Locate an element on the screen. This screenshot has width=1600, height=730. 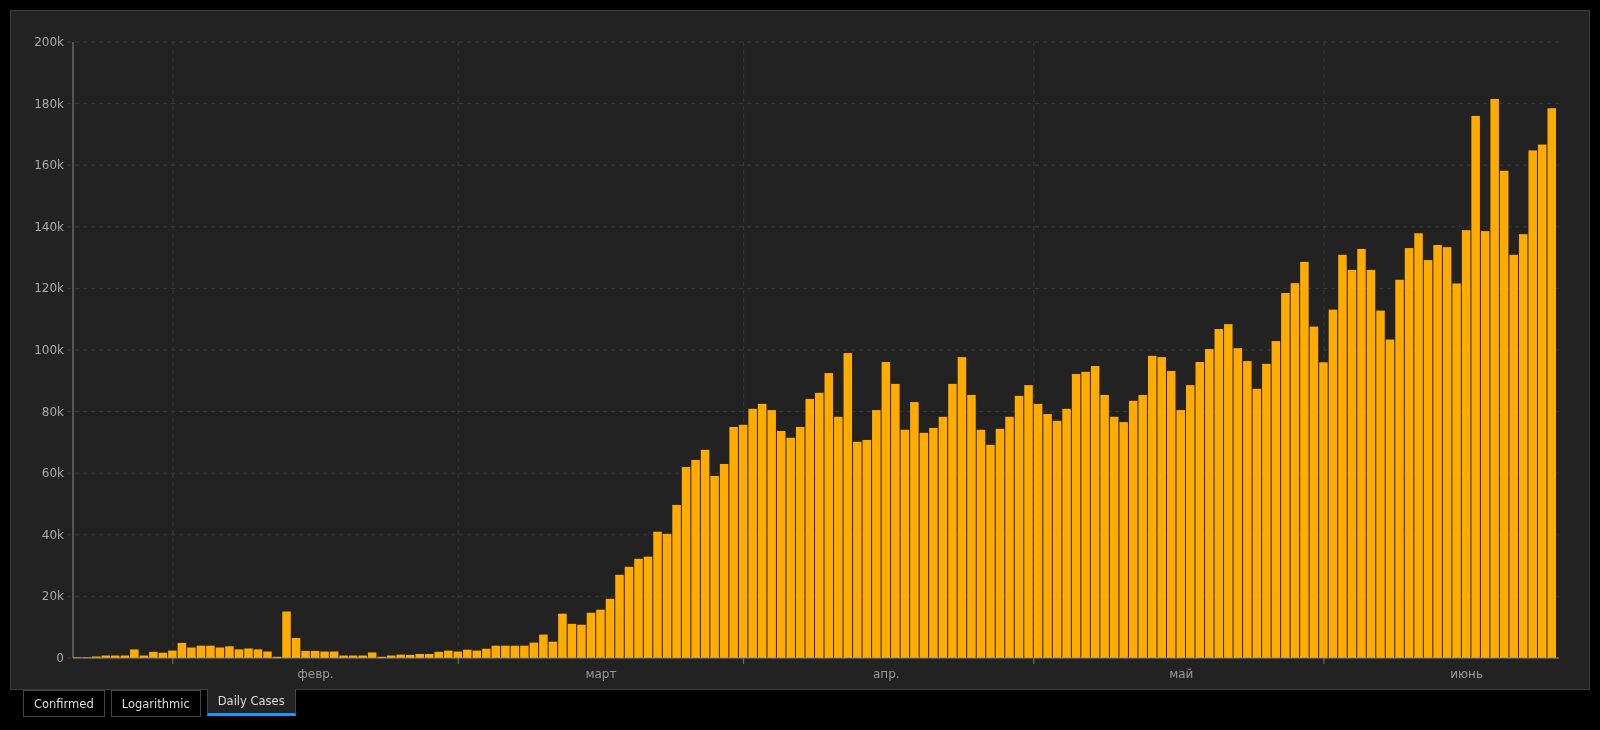
x-axis-label: июнь is located at coordinates (1467, 674).